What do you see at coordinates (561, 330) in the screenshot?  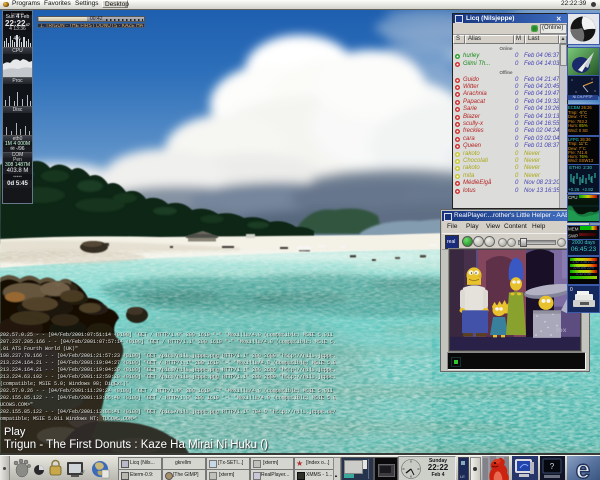 I see `svg-text: fox` at bounding box center [561, 330].